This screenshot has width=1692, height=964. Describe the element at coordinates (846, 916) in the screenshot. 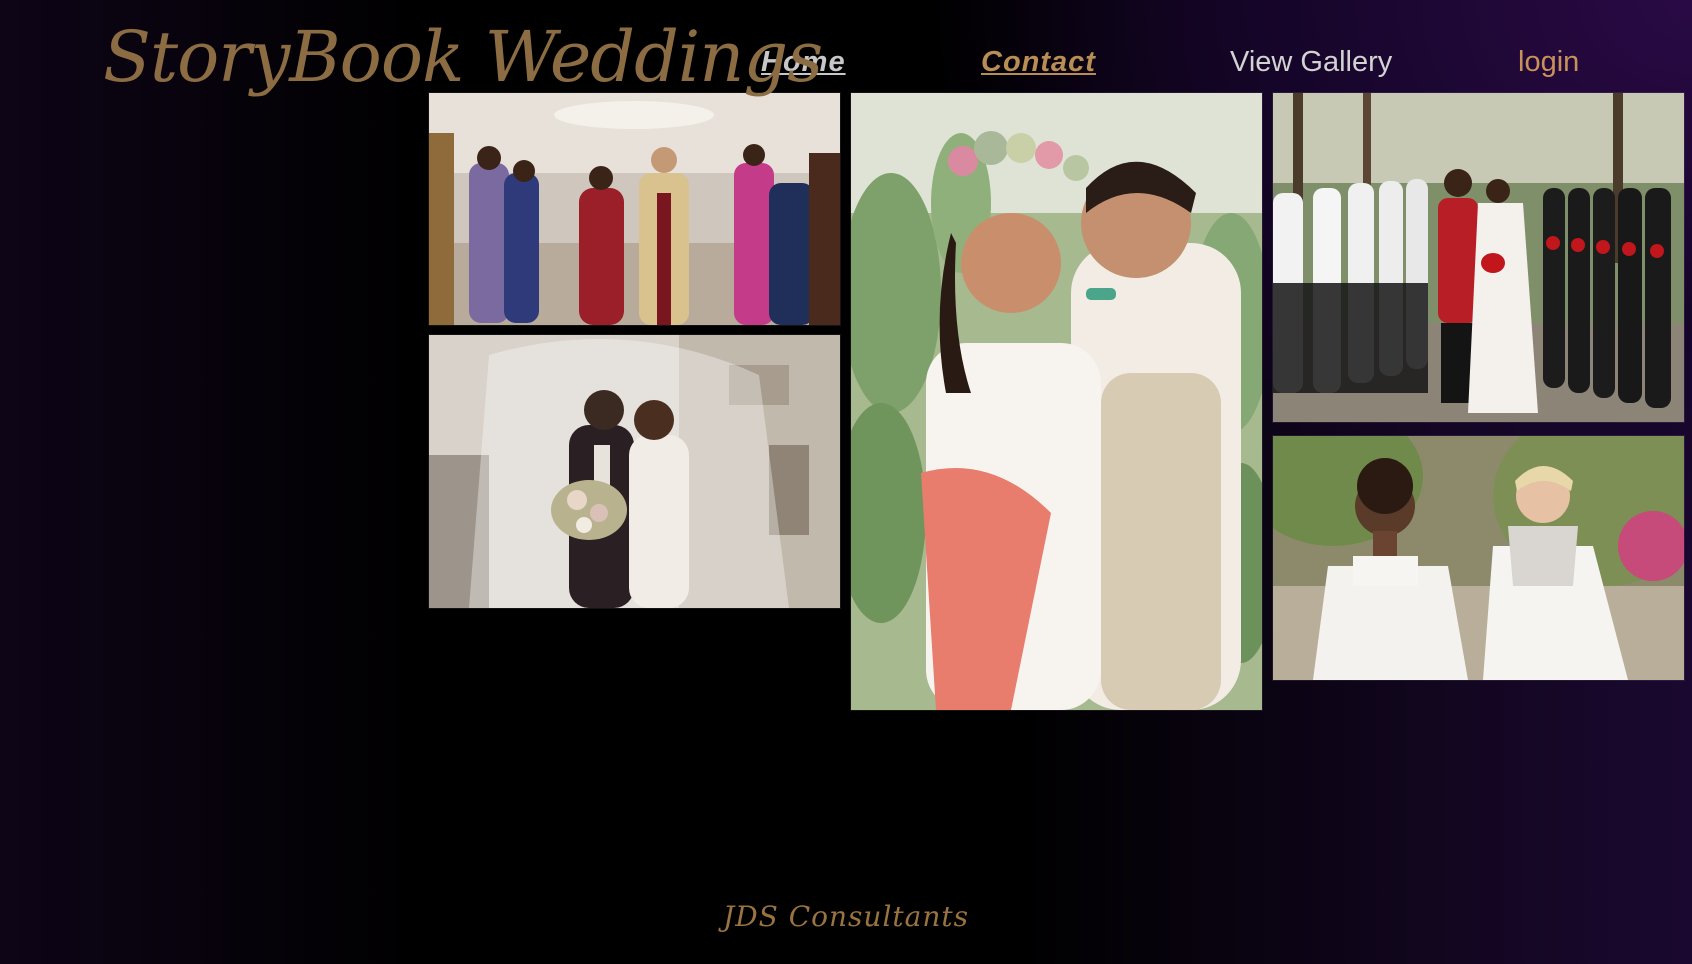

I see `footer-credit: JDS Consultants` at that location.